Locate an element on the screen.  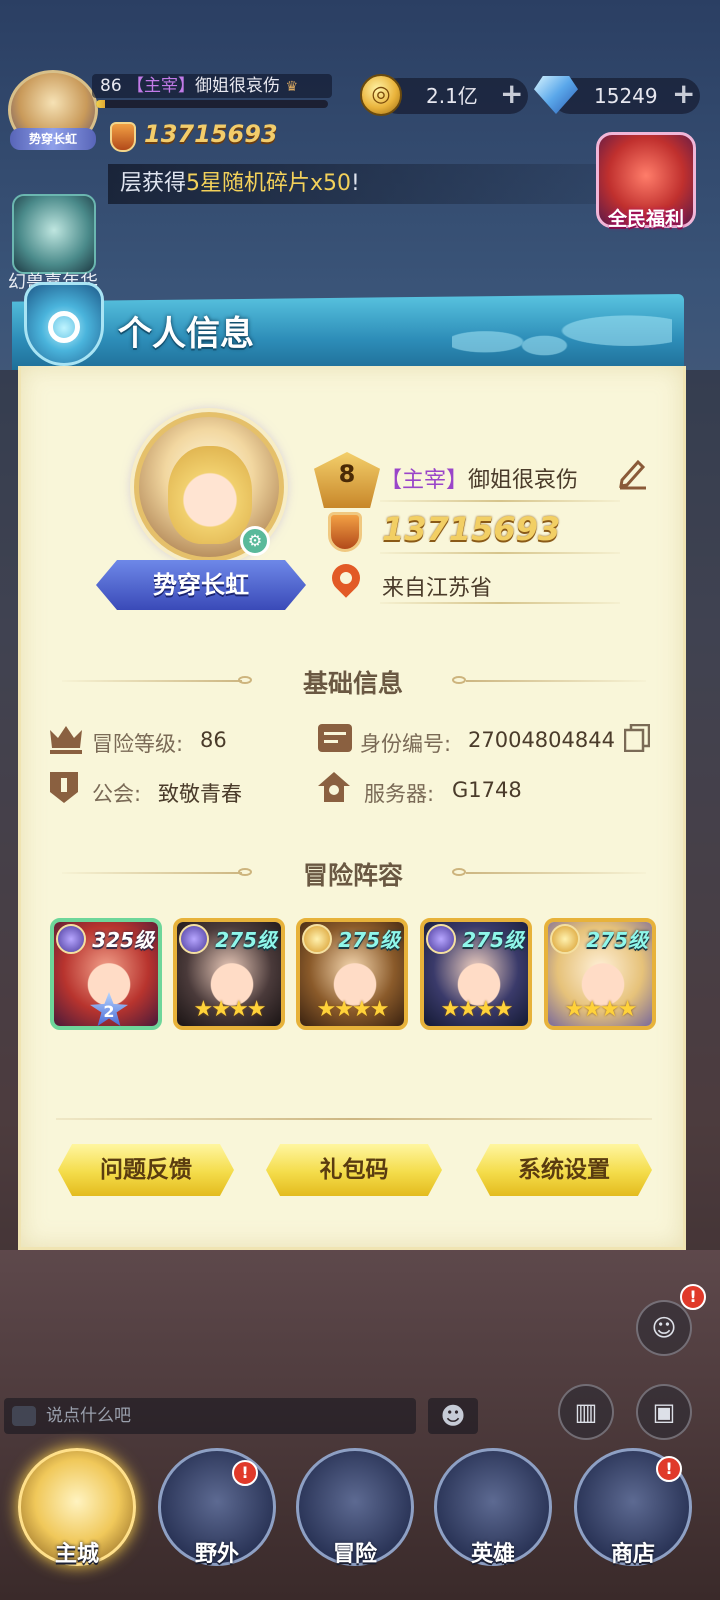
profile-power: 13715693 is located at coordinates (471, 529).